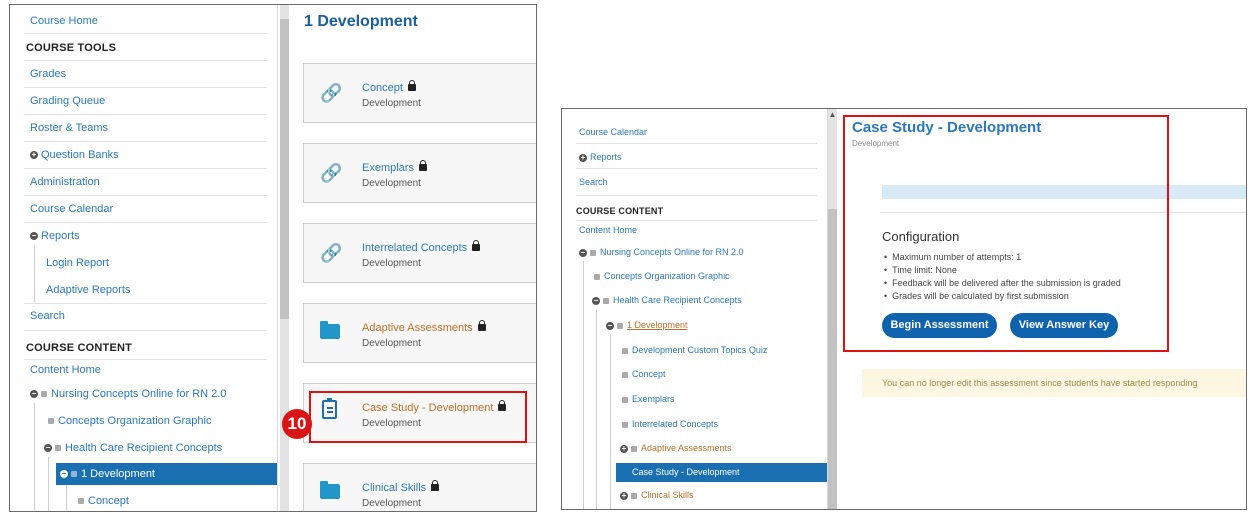  I want to click on content-card-clinical-skills: Clinical Skills Development, so click(419, 487).